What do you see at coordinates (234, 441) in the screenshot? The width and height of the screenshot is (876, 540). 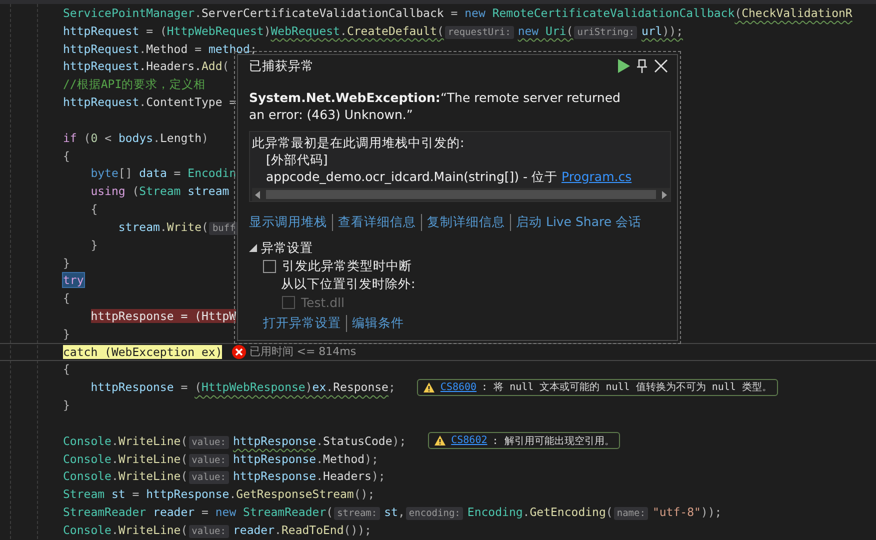 I see `code-line: Console.WriteLine( value: httpResponse.StatusCode);` at bounding box center [234, 441].